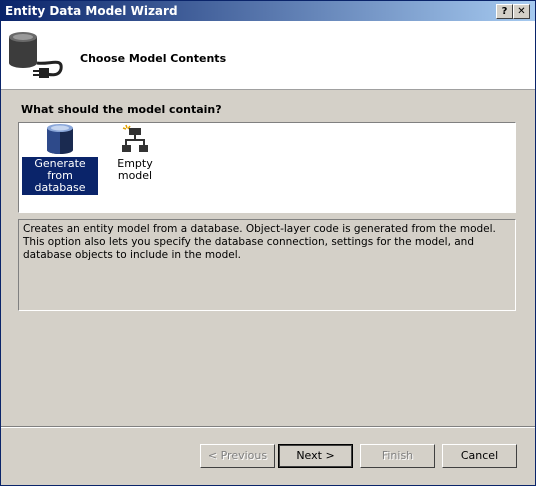  Describe the element at coordinates (91, 11) in the screenshot. I see `window-title: Entity Data Model Wizard` at that location.